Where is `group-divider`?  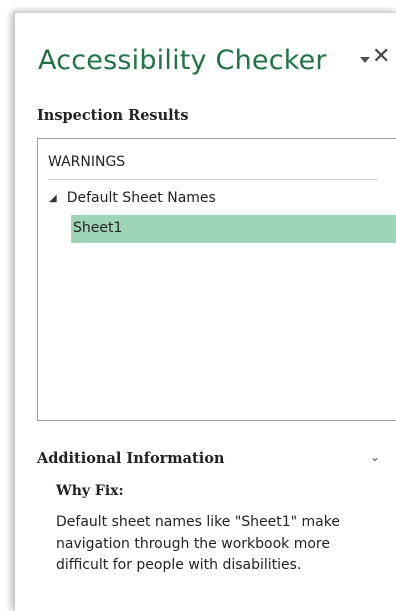
group-divider is located at coordinates (213, 179).